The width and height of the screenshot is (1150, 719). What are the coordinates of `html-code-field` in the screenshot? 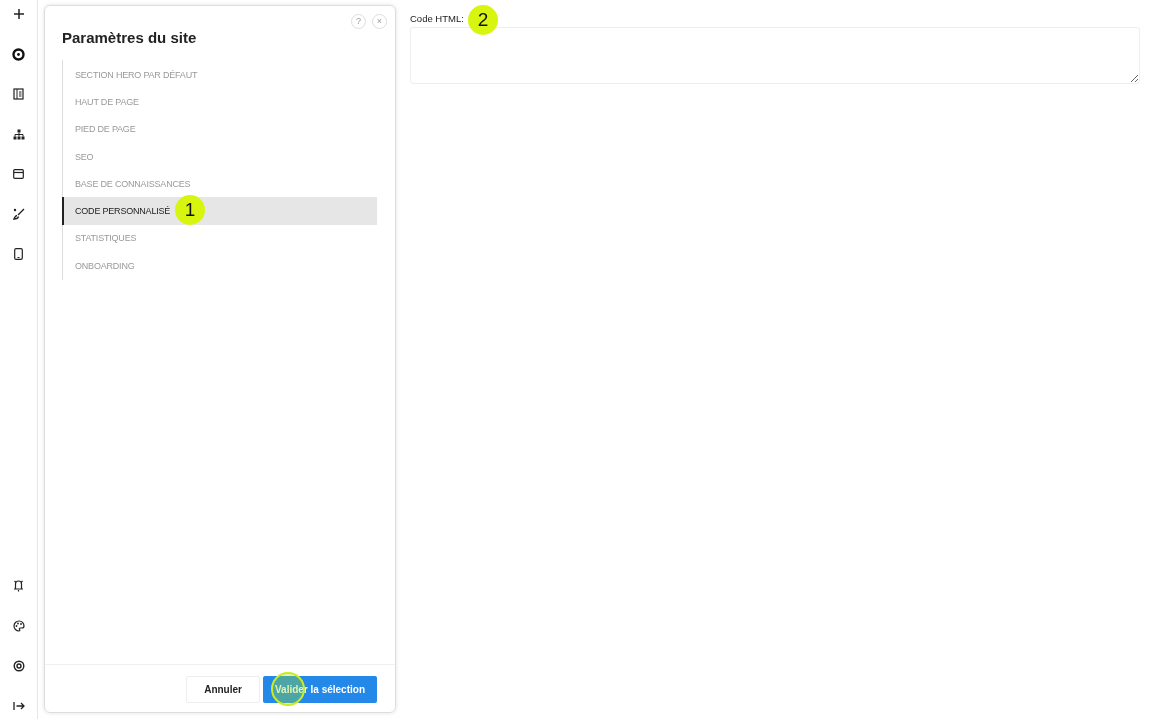 It's located at (775, 55).